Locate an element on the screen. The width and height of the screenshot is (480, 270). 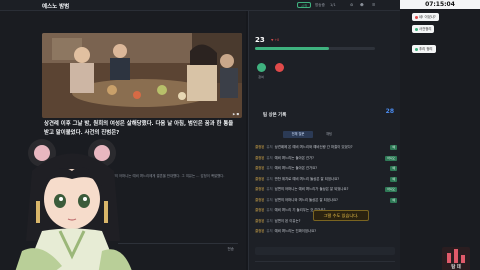
progress-bar is located at coordinates (315, 48).